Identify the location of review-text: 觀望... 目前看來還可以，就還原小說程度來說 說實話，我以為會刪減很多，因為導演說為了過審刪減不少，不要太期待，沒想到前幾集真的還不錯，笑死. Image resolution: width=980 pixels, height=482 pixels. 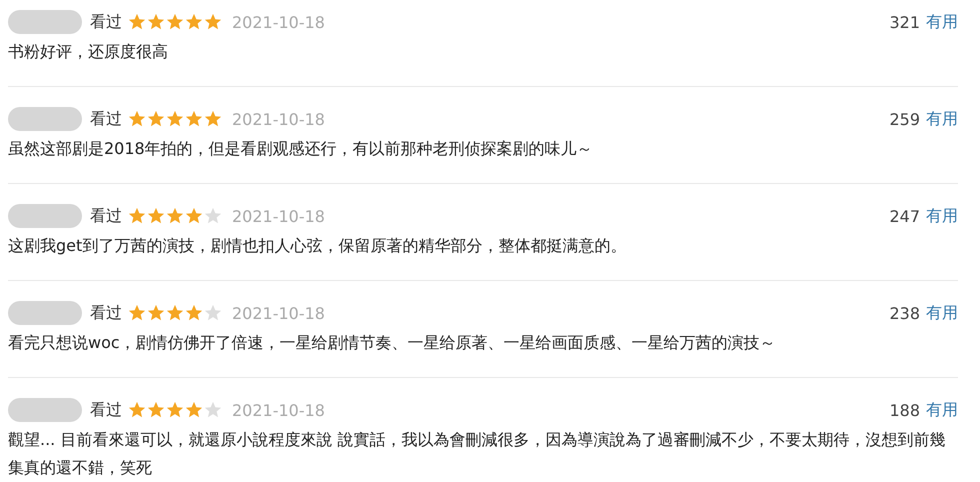
(477, 454).